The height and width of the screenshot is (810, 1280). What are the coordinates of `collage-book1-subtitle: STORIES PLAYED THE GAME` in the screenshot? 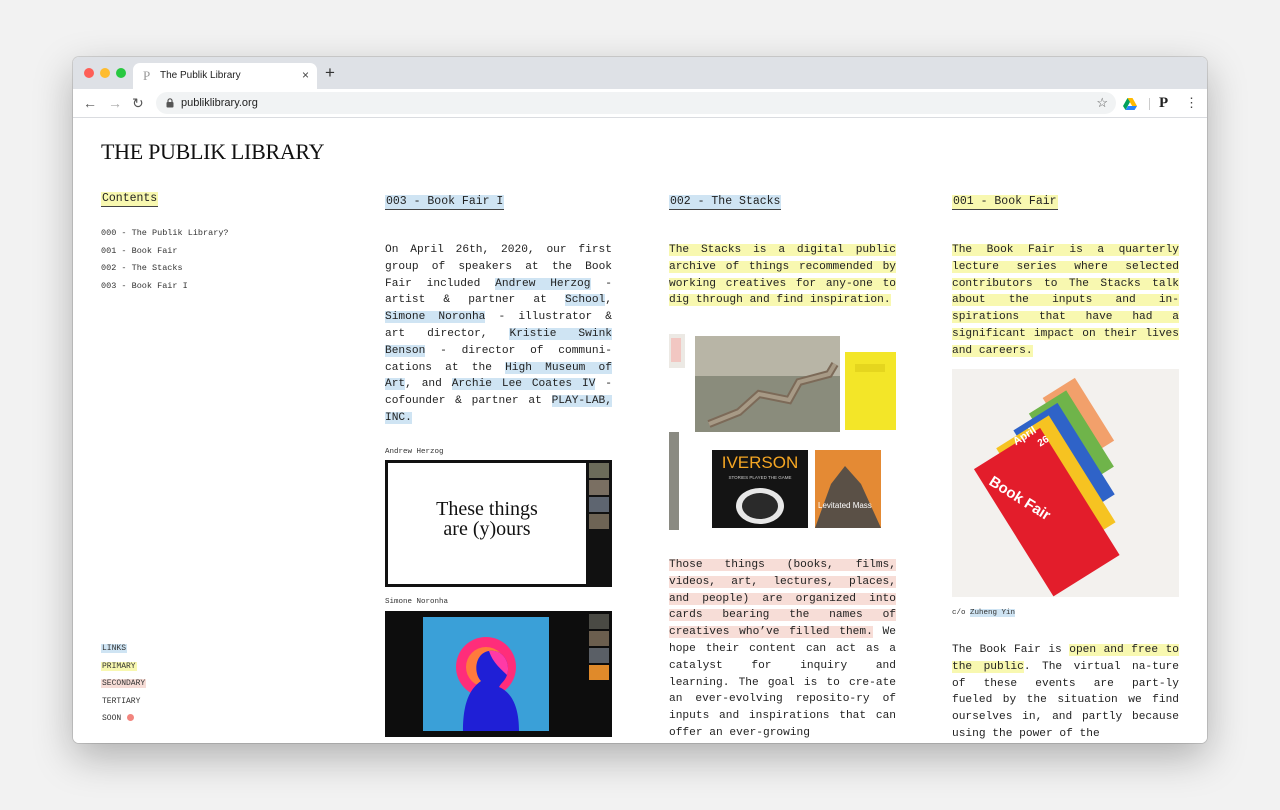 It's located at (759, 477).